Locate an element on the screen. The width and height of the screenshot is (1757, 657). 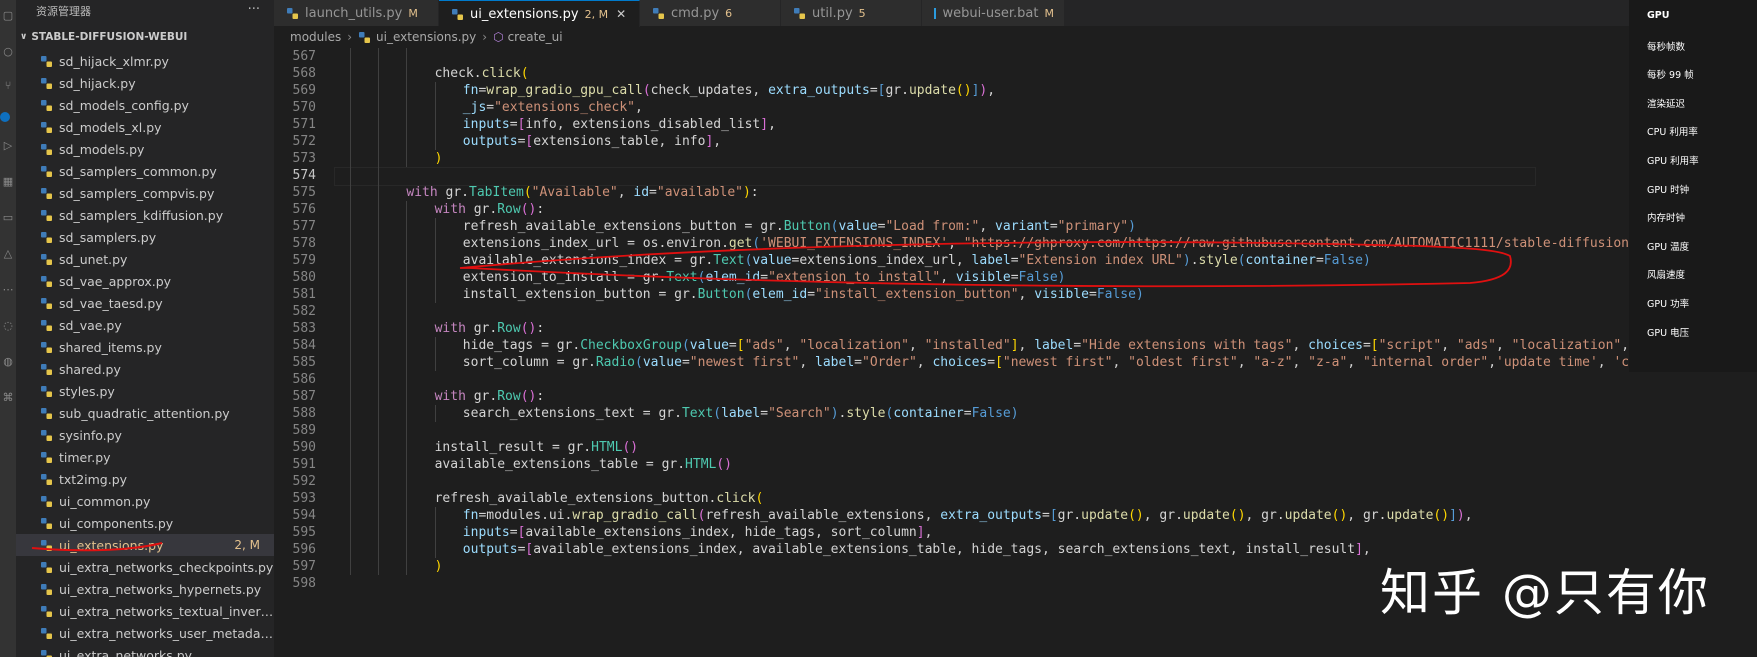
file-item: sd_models_xl.py is located at coordinates (145, 127).